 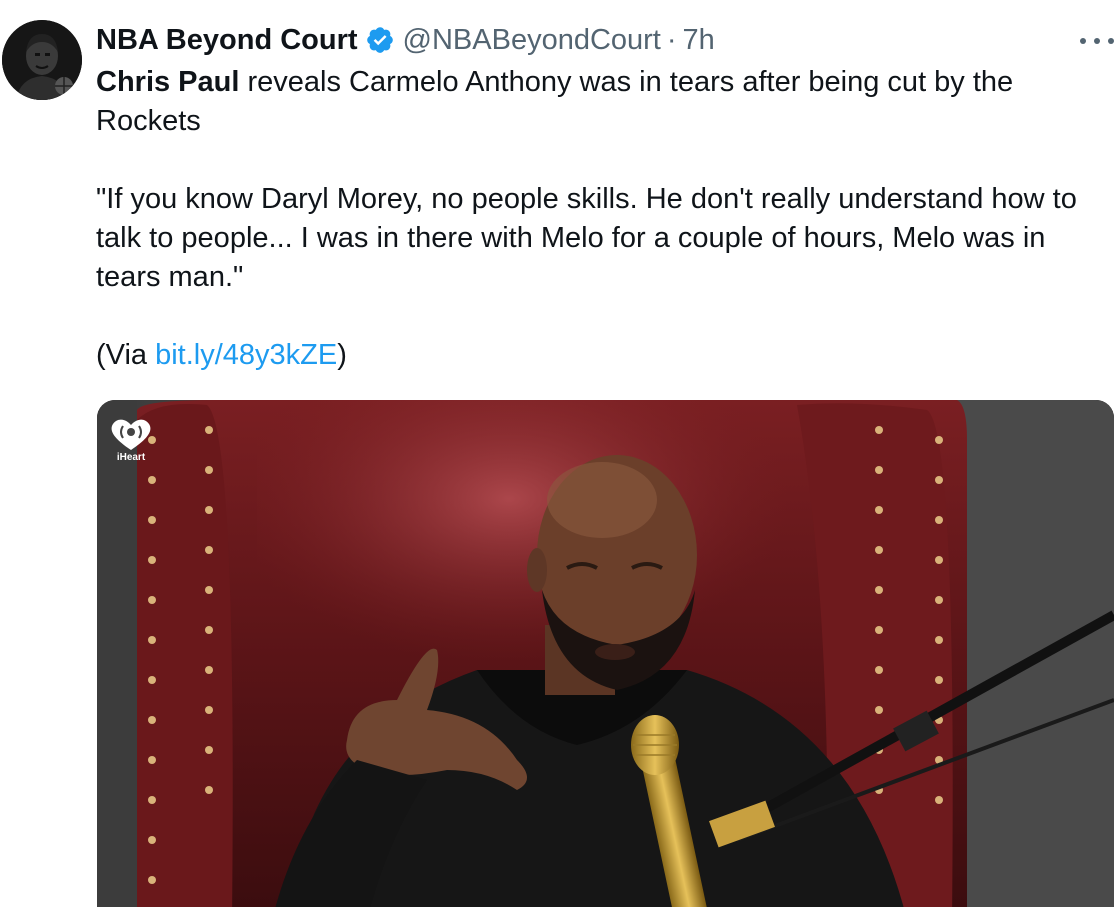 I want to click on display-name: NBA Beyond Court, so click(x=227, y=40).